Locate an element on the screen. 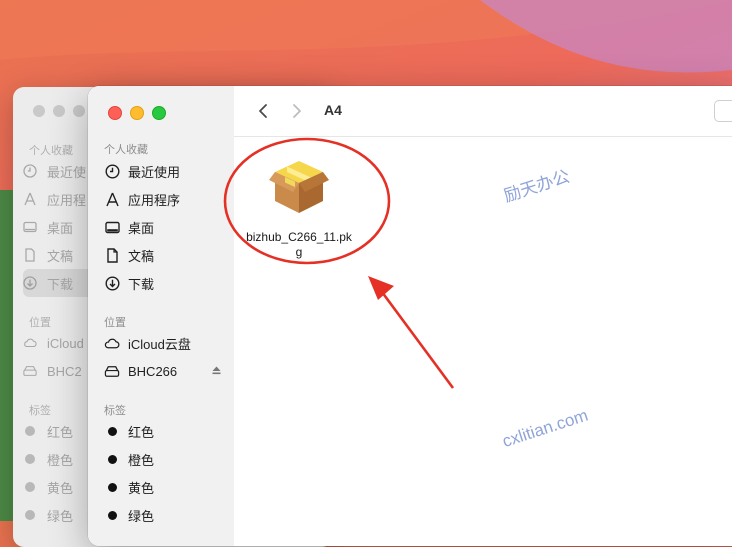 The width and height of the screenshot is (732, 547). back-button is located at coordinates (263, 111).